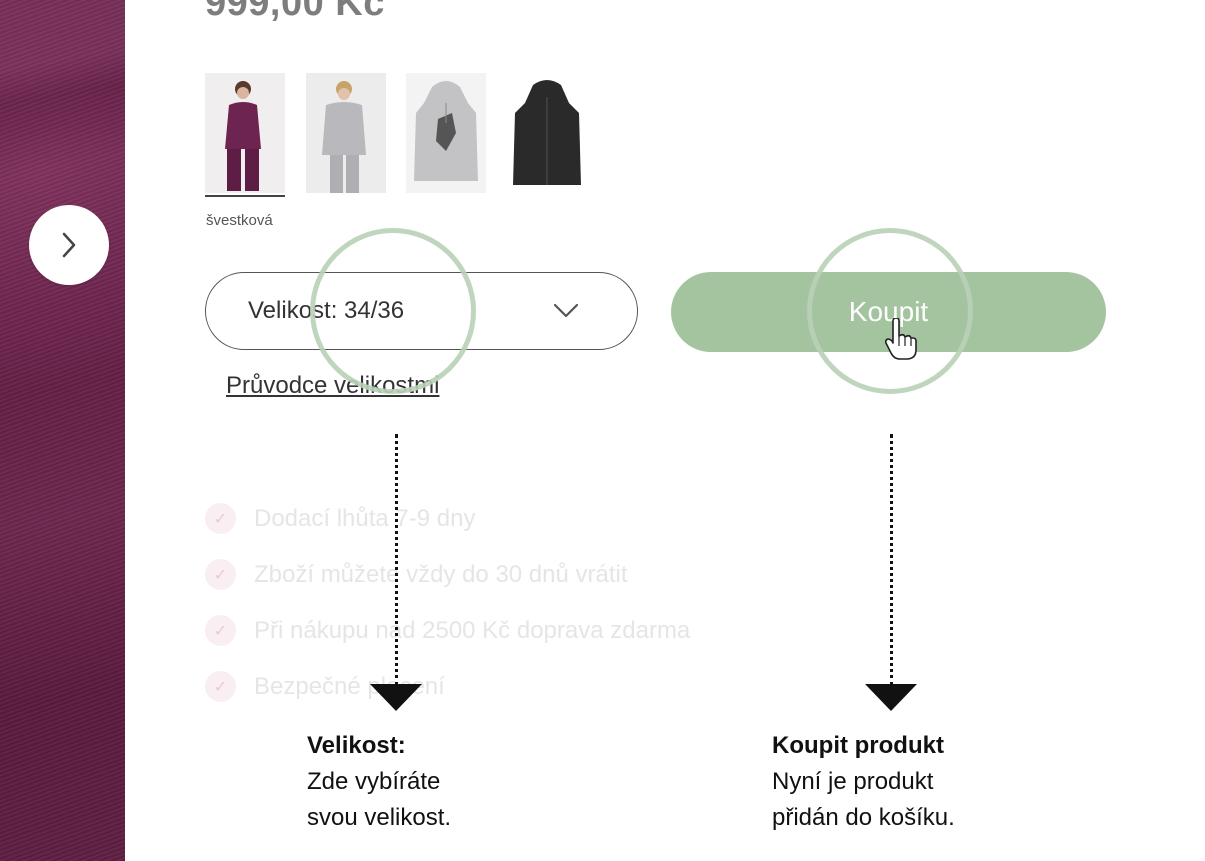 The width and height of the screenshot is (1205, 861). Describe the element at coordinates (566, 310) in the screenshot. I see `chevron-down-icon` at that location.